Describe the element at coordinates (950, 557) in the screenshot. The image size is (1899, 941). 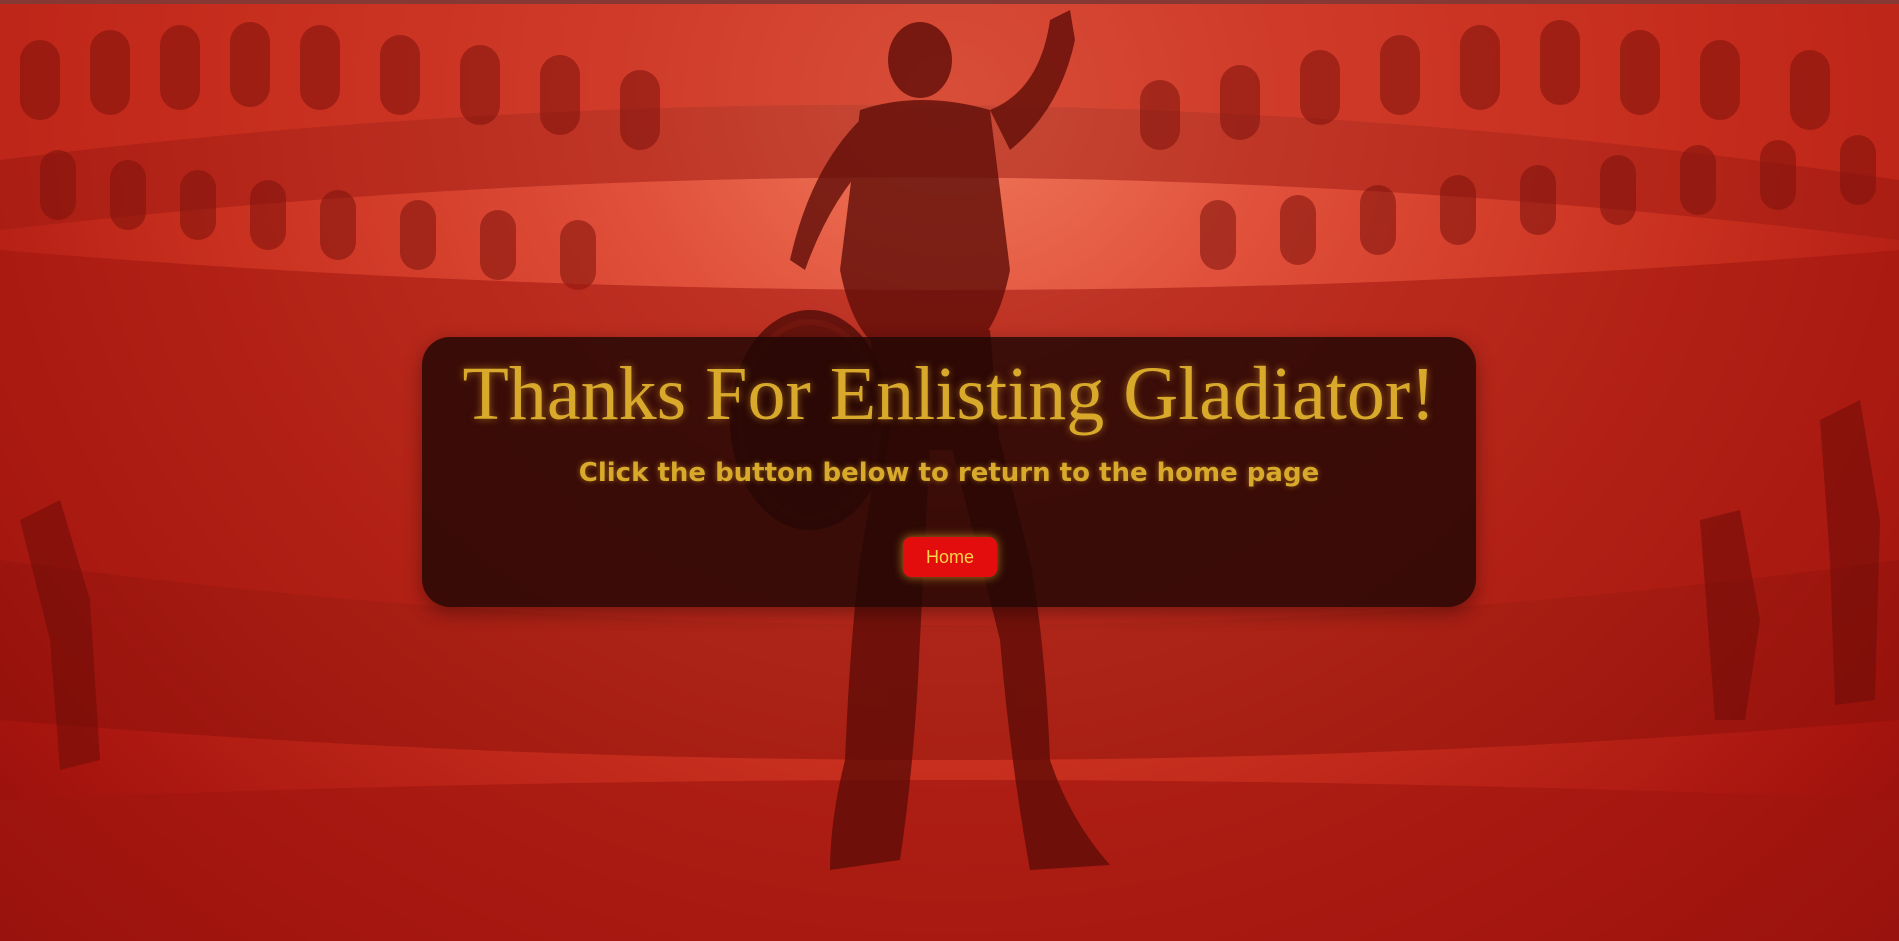
I see `home-button: Home` at that location.